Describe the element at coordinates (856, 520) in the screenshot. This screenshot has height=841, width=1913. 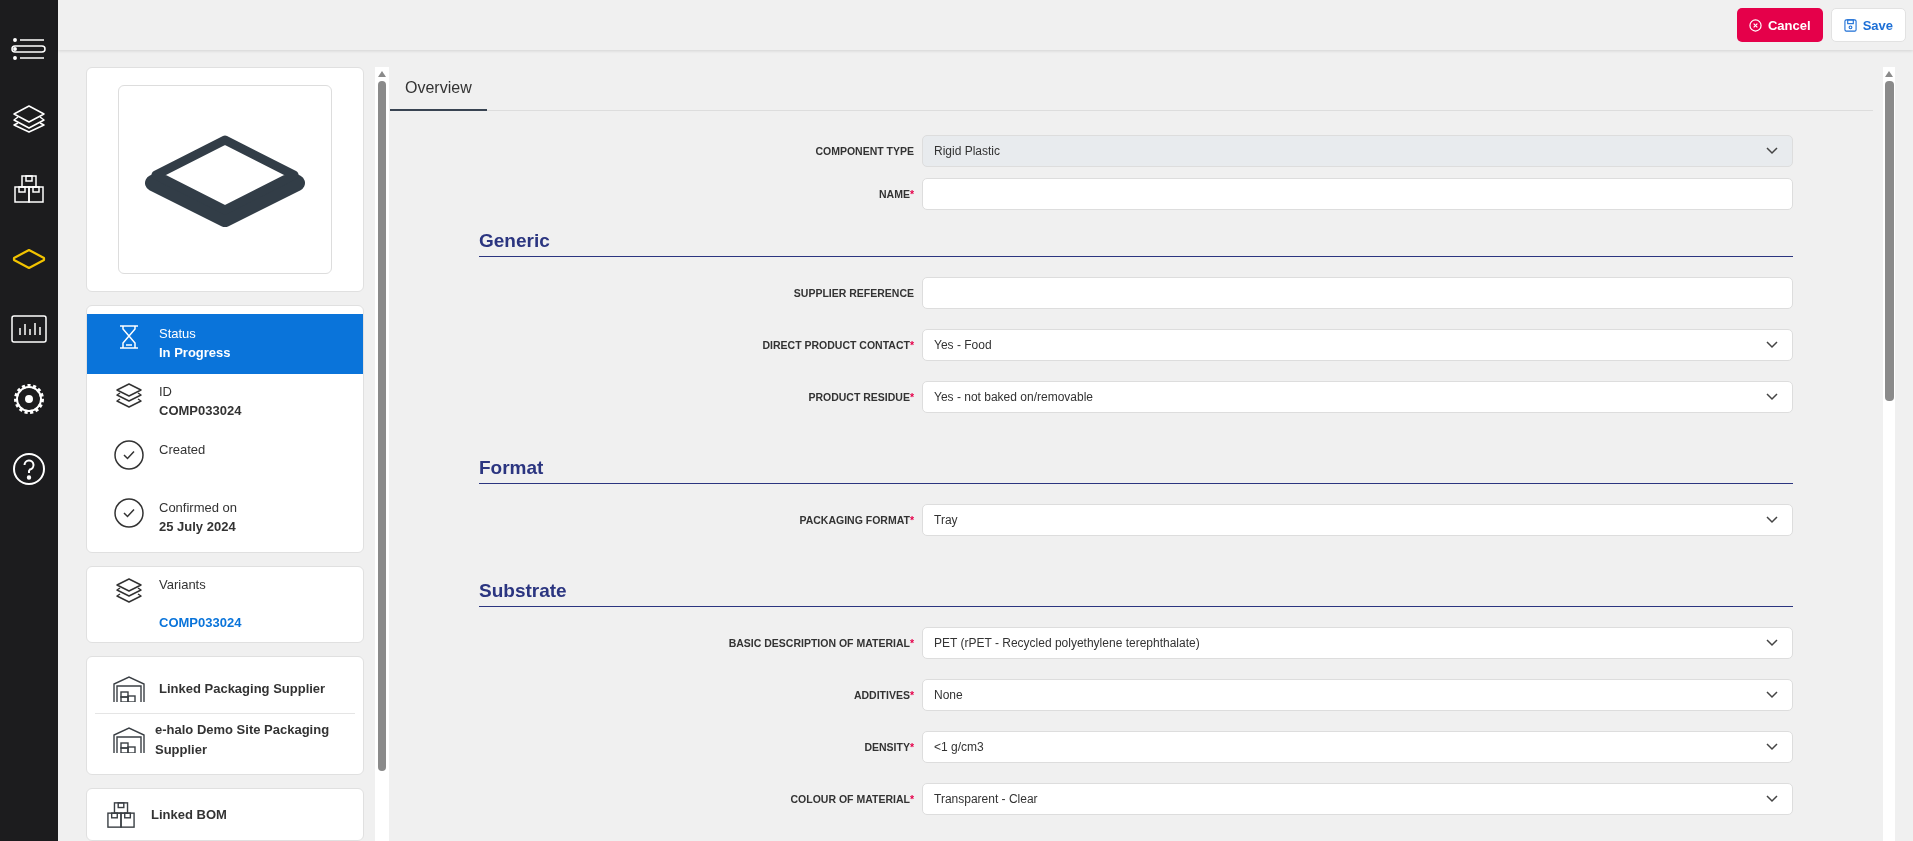
I see `field-label: PACKAGING FORMAT*` at that location.